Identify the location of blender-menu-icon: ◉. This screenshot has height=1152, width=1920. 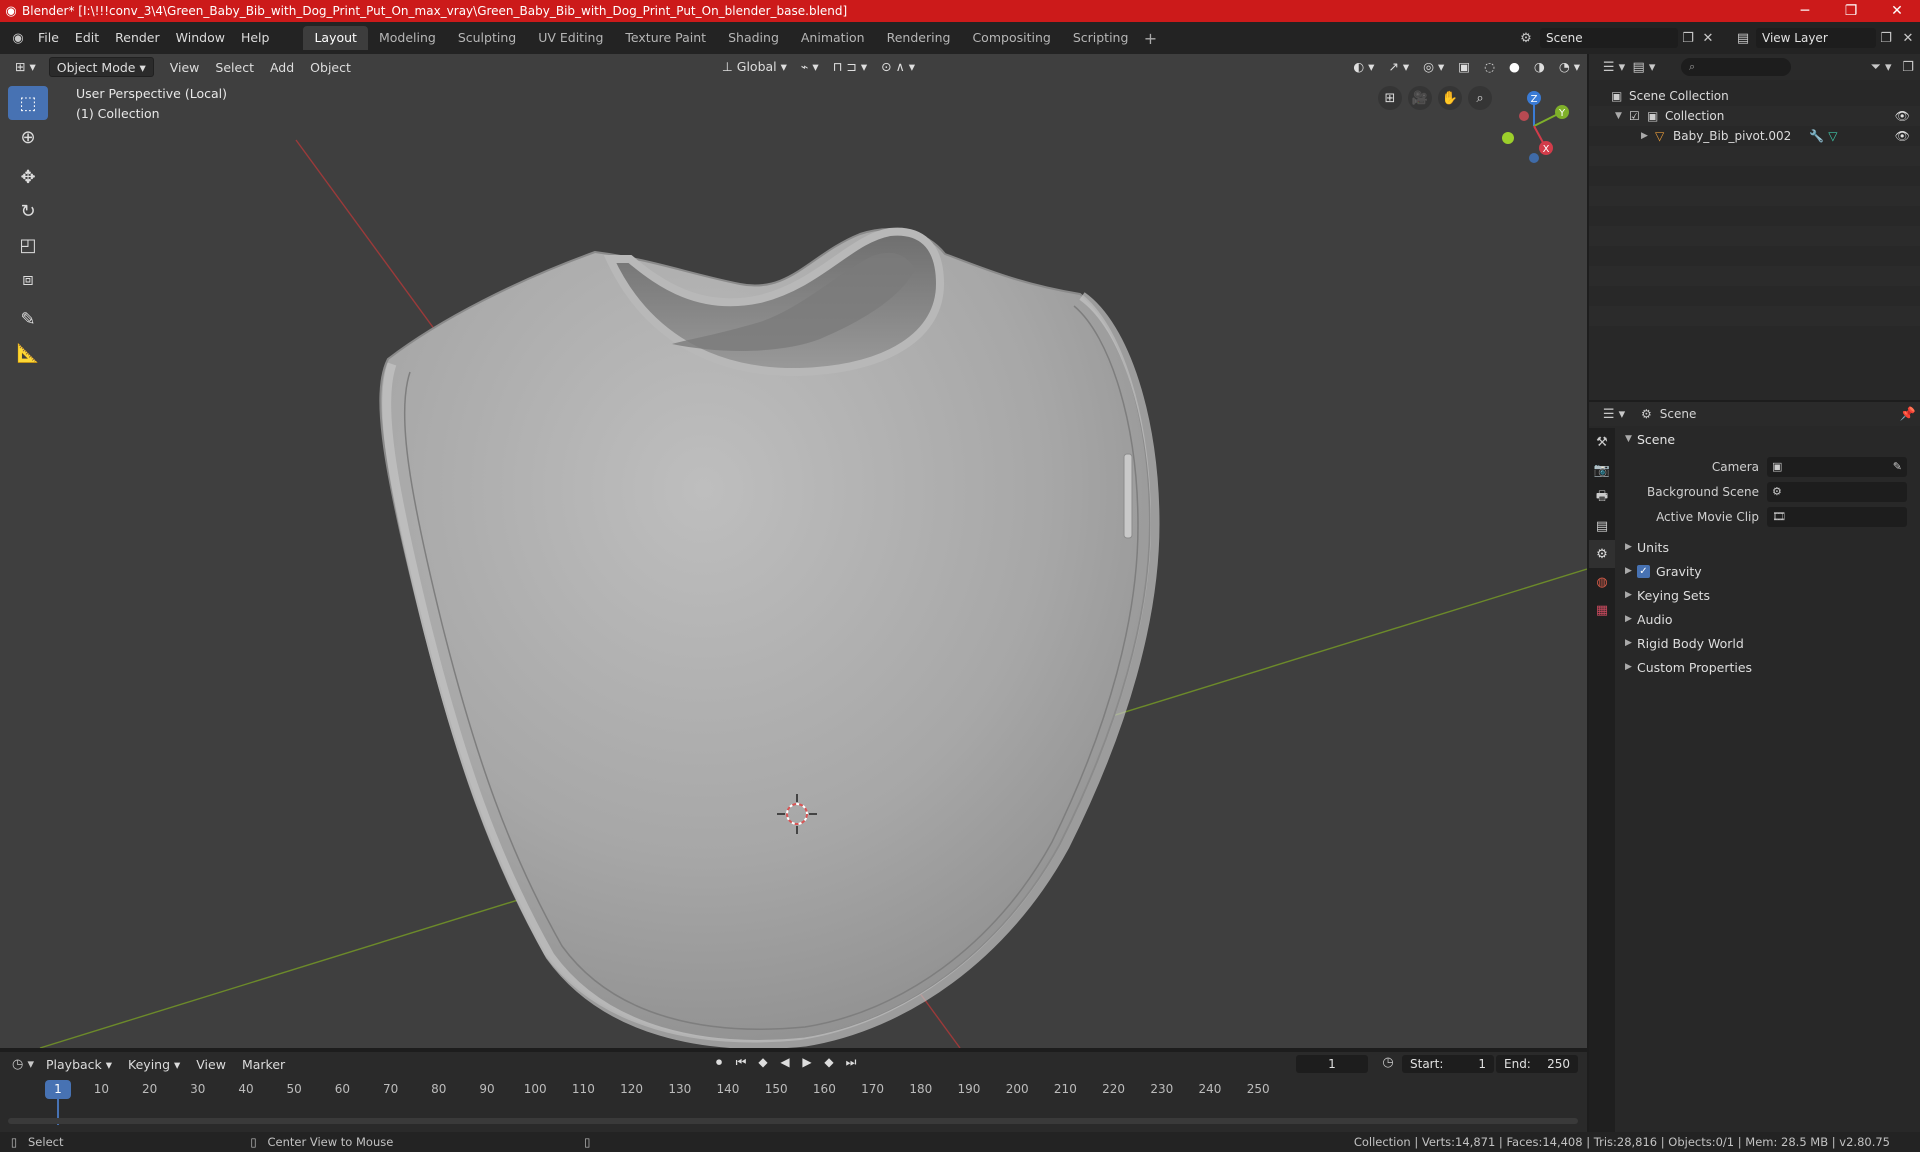
(18, 38).